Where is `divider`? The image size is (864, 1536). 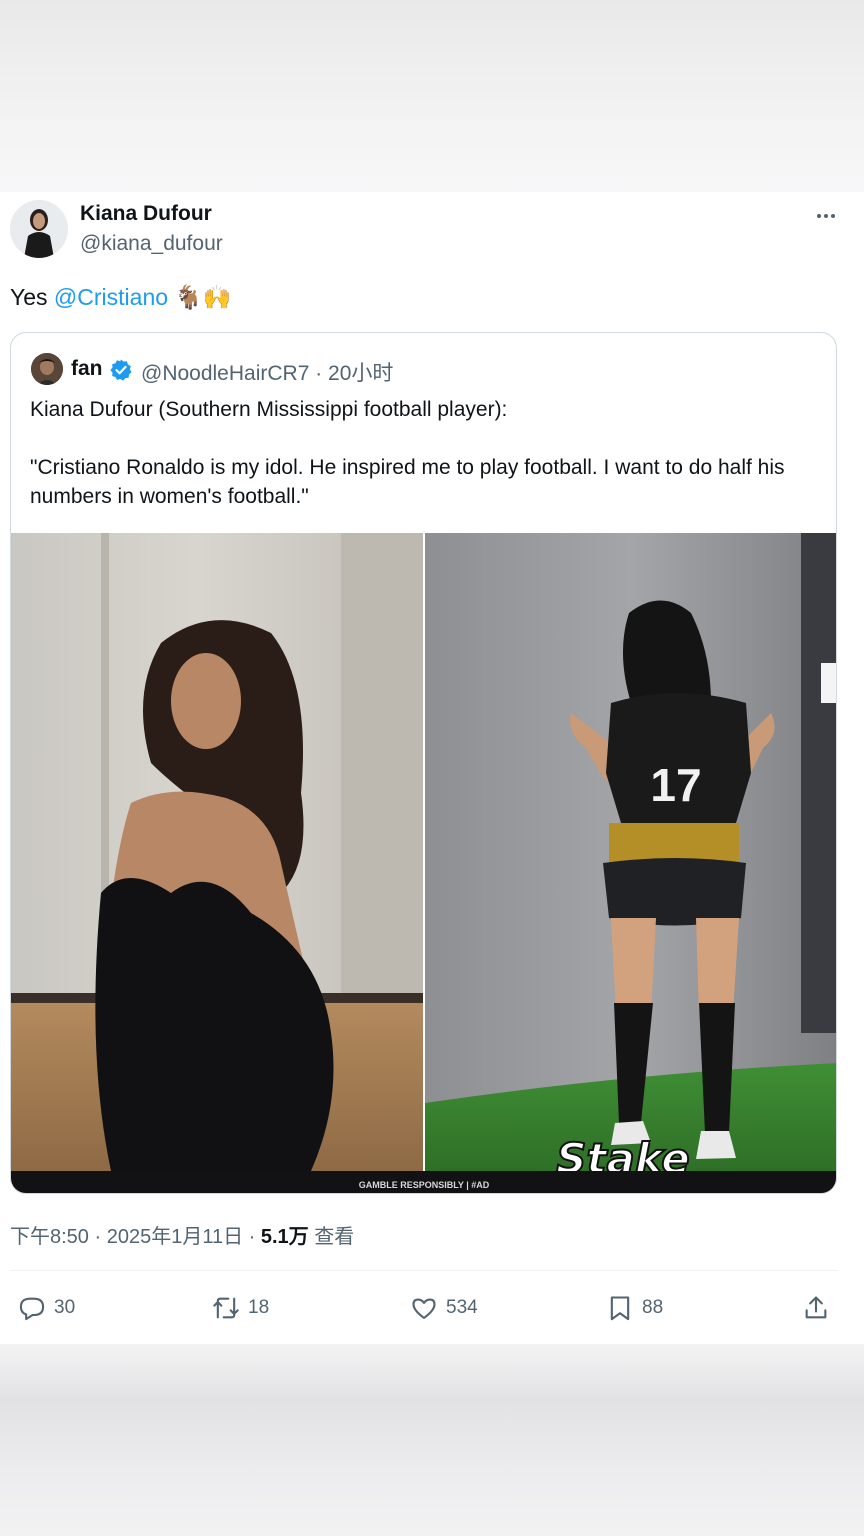 divider is located at coordinates (424, 1270).